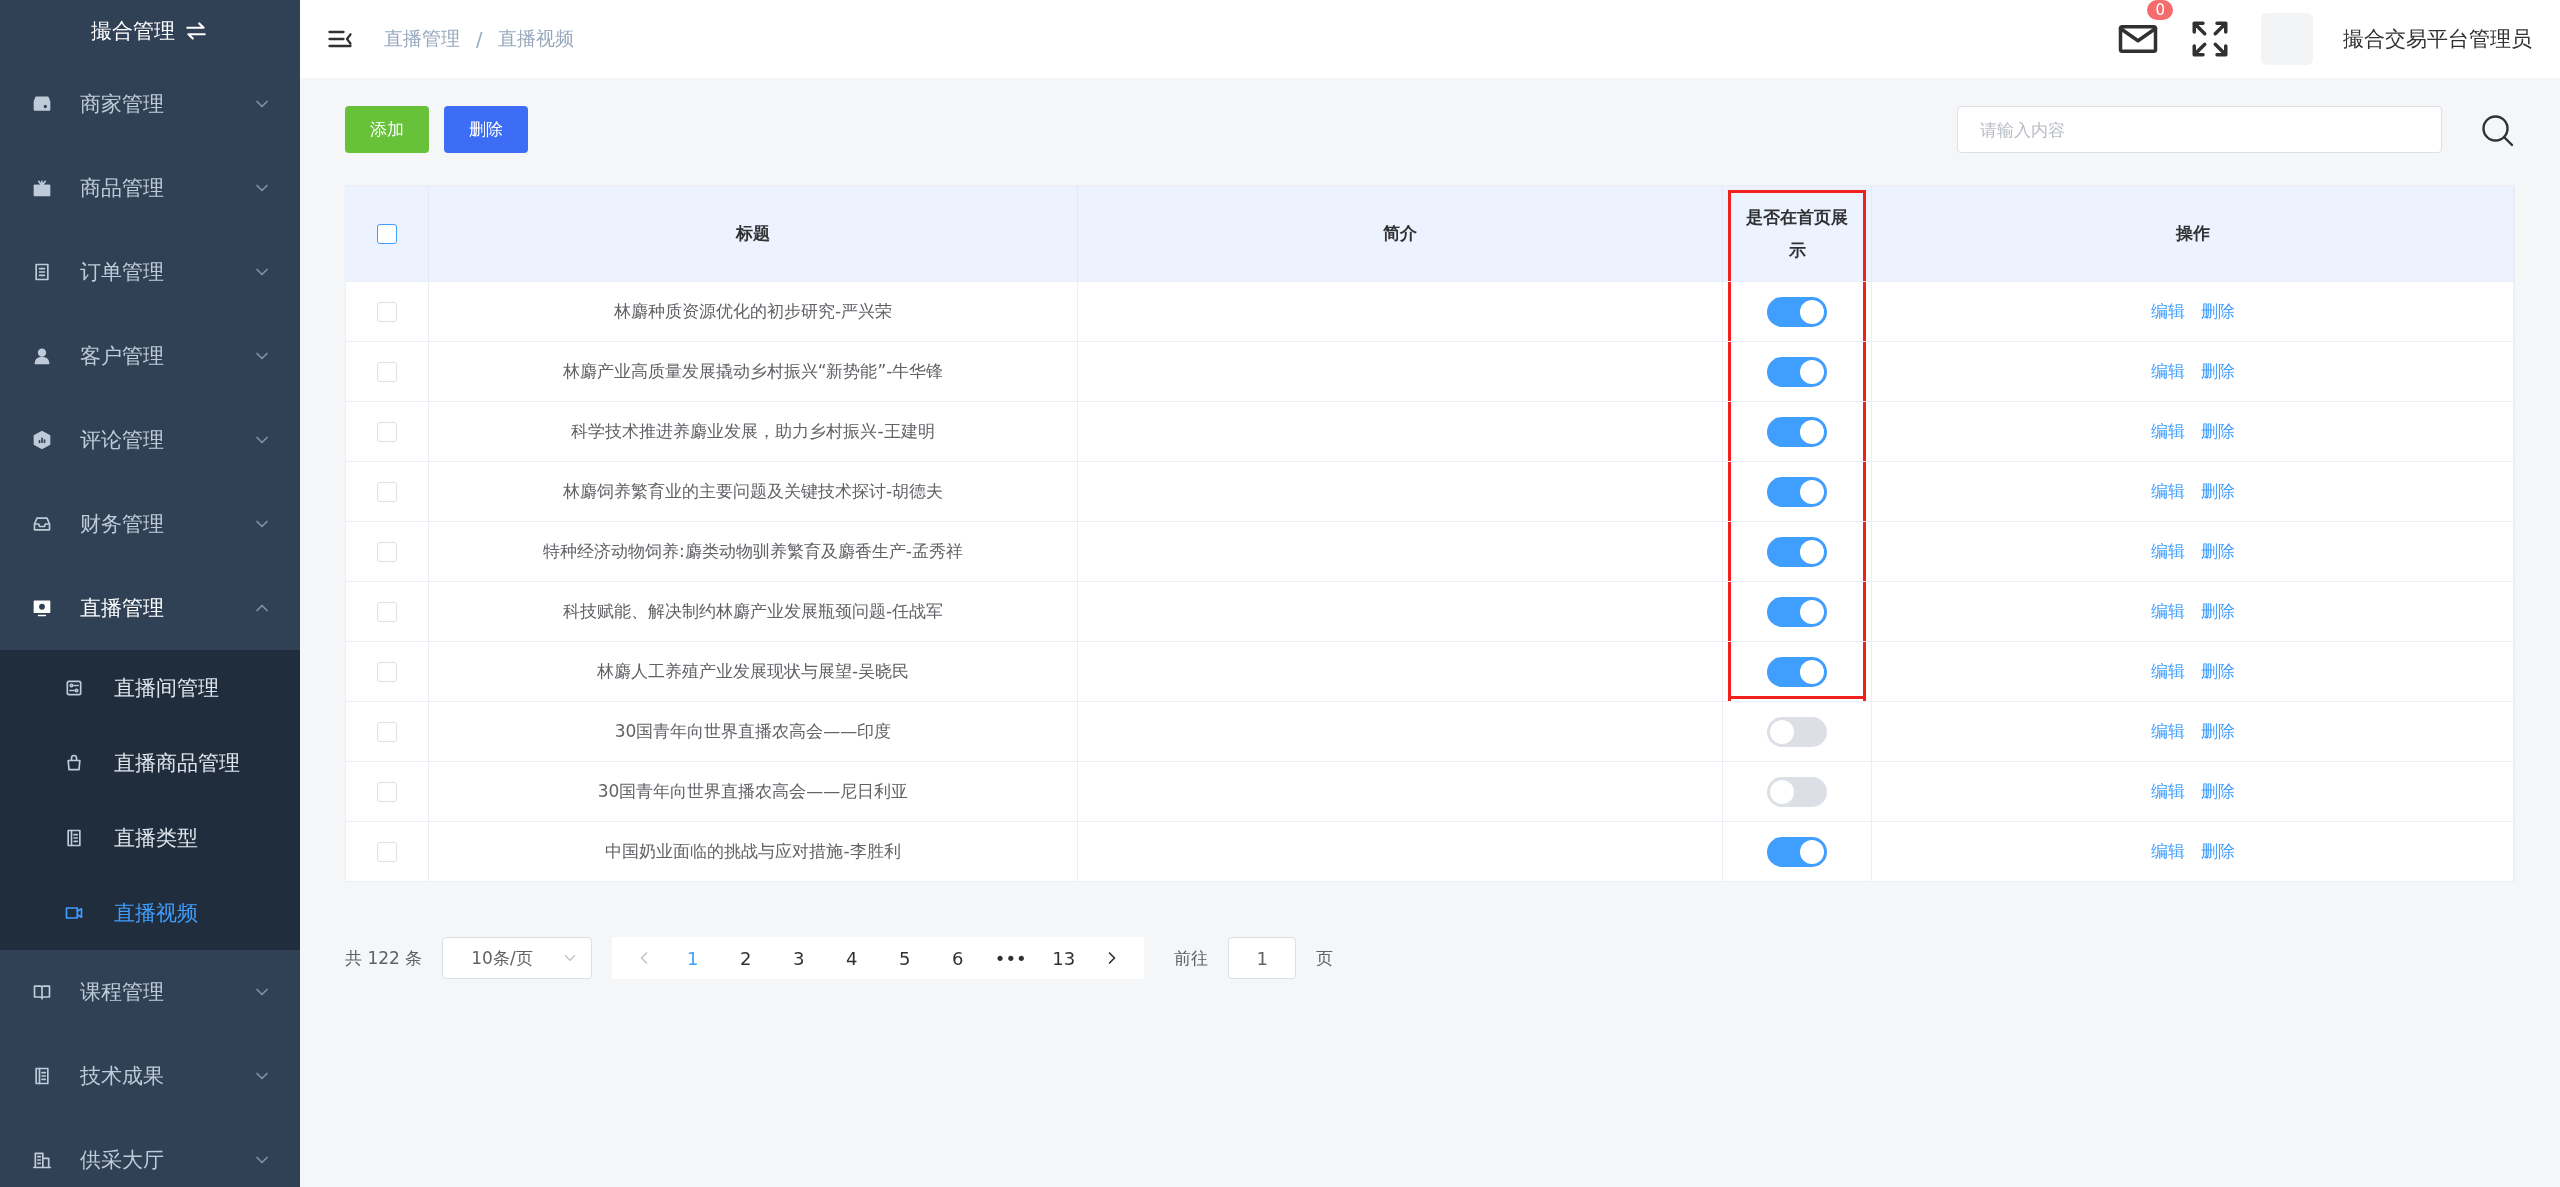 The width and height of the screenshot is (2560, 1187). Describe the element at coordinates (150, 104) in the screenshot. I see `sidebar-item: 商家管理` at that location.